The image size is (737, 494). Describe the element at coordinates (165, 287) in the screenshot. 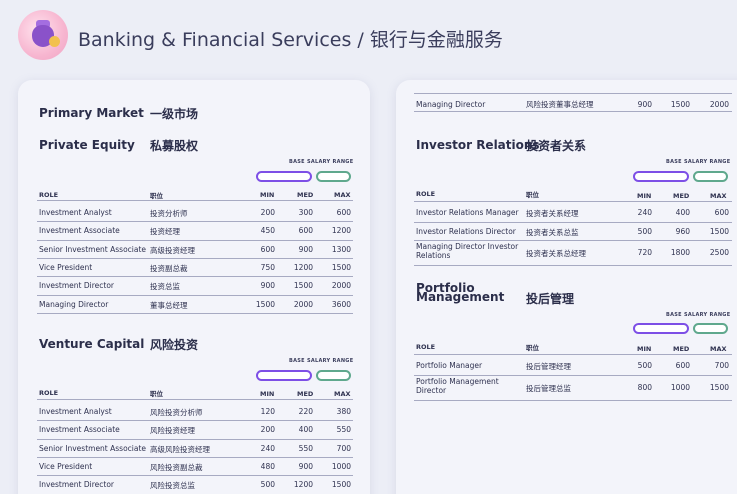

I see `table-row-zh: 投资总监` at that location.